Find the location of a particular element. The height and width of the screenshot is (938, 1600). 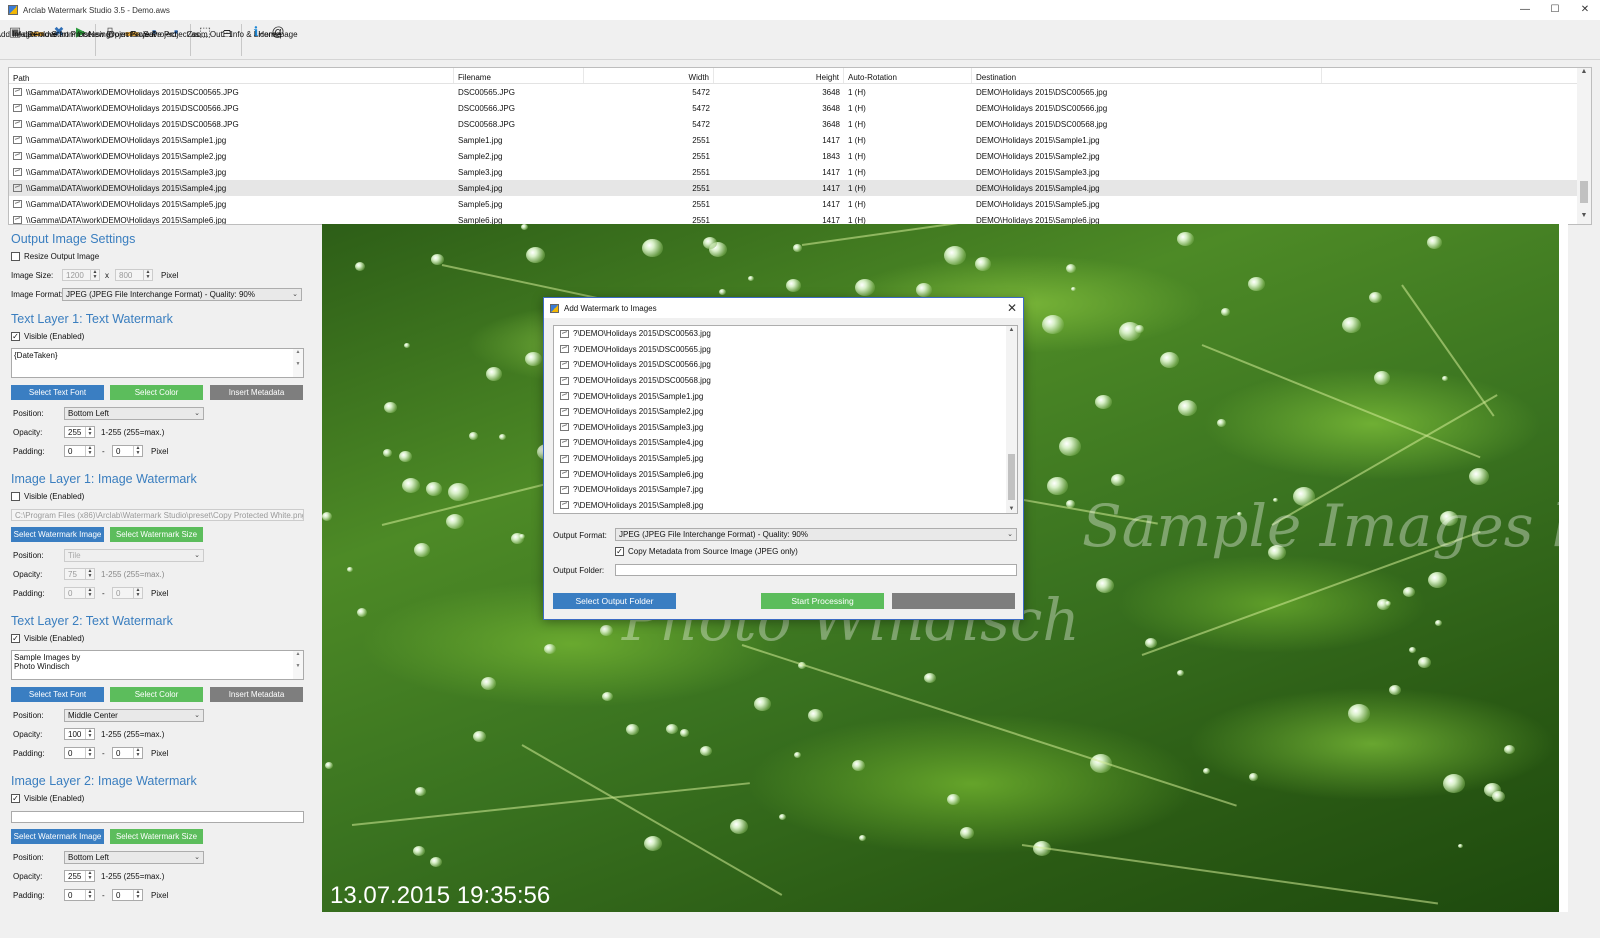

add-folder-button: ▬ Add Folder is located at coordinates (36, 40).